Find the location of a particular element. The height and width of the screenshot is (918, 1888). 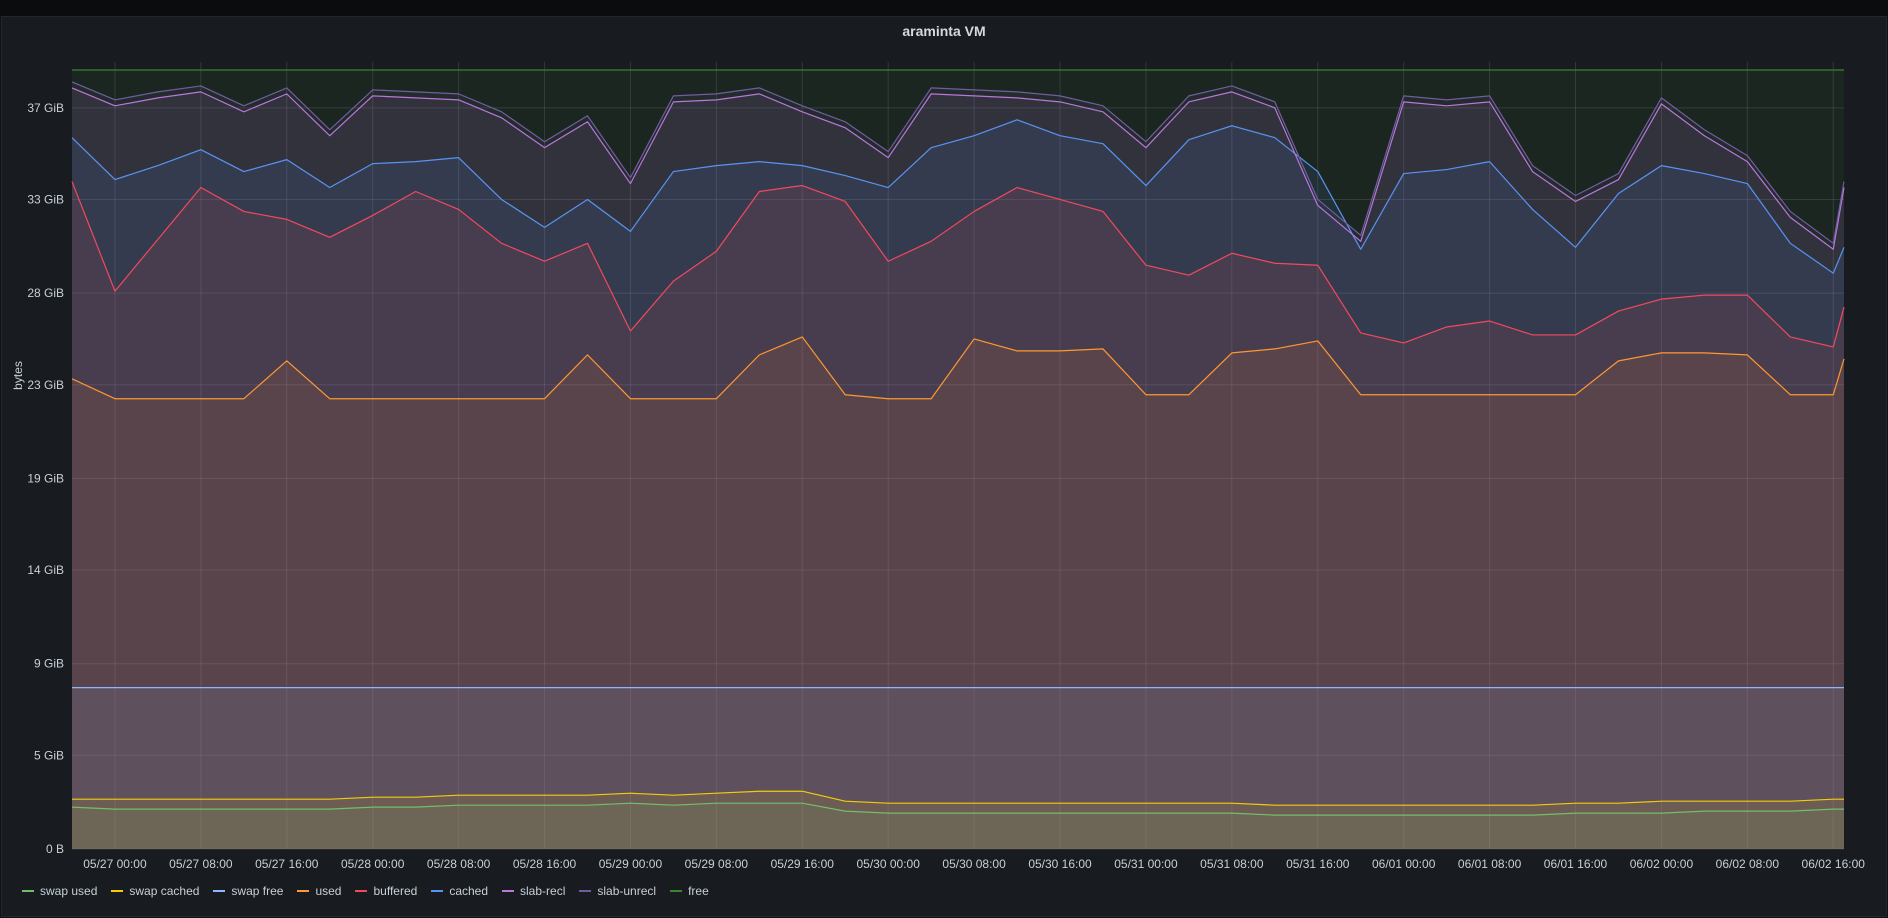

x-tick-label: 05/28 16:00 is located at coordinates (545, 864).